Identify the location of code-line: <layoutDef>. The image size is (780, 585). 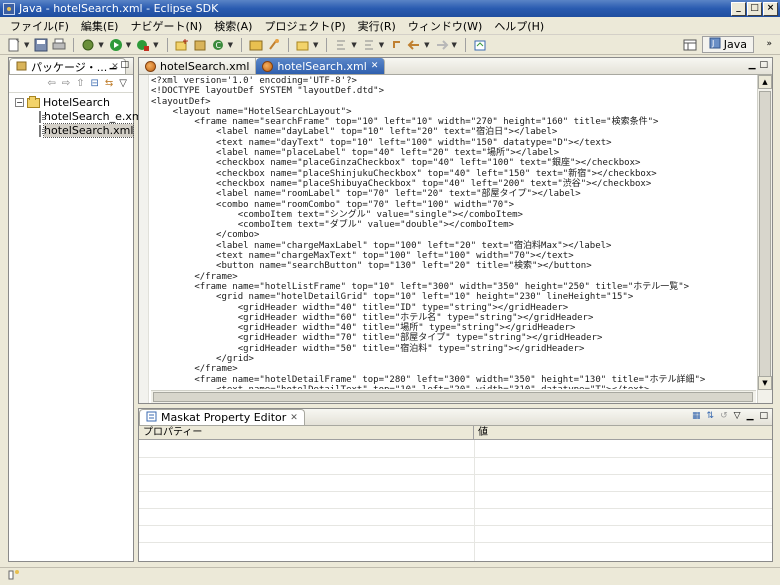
(452, 102).